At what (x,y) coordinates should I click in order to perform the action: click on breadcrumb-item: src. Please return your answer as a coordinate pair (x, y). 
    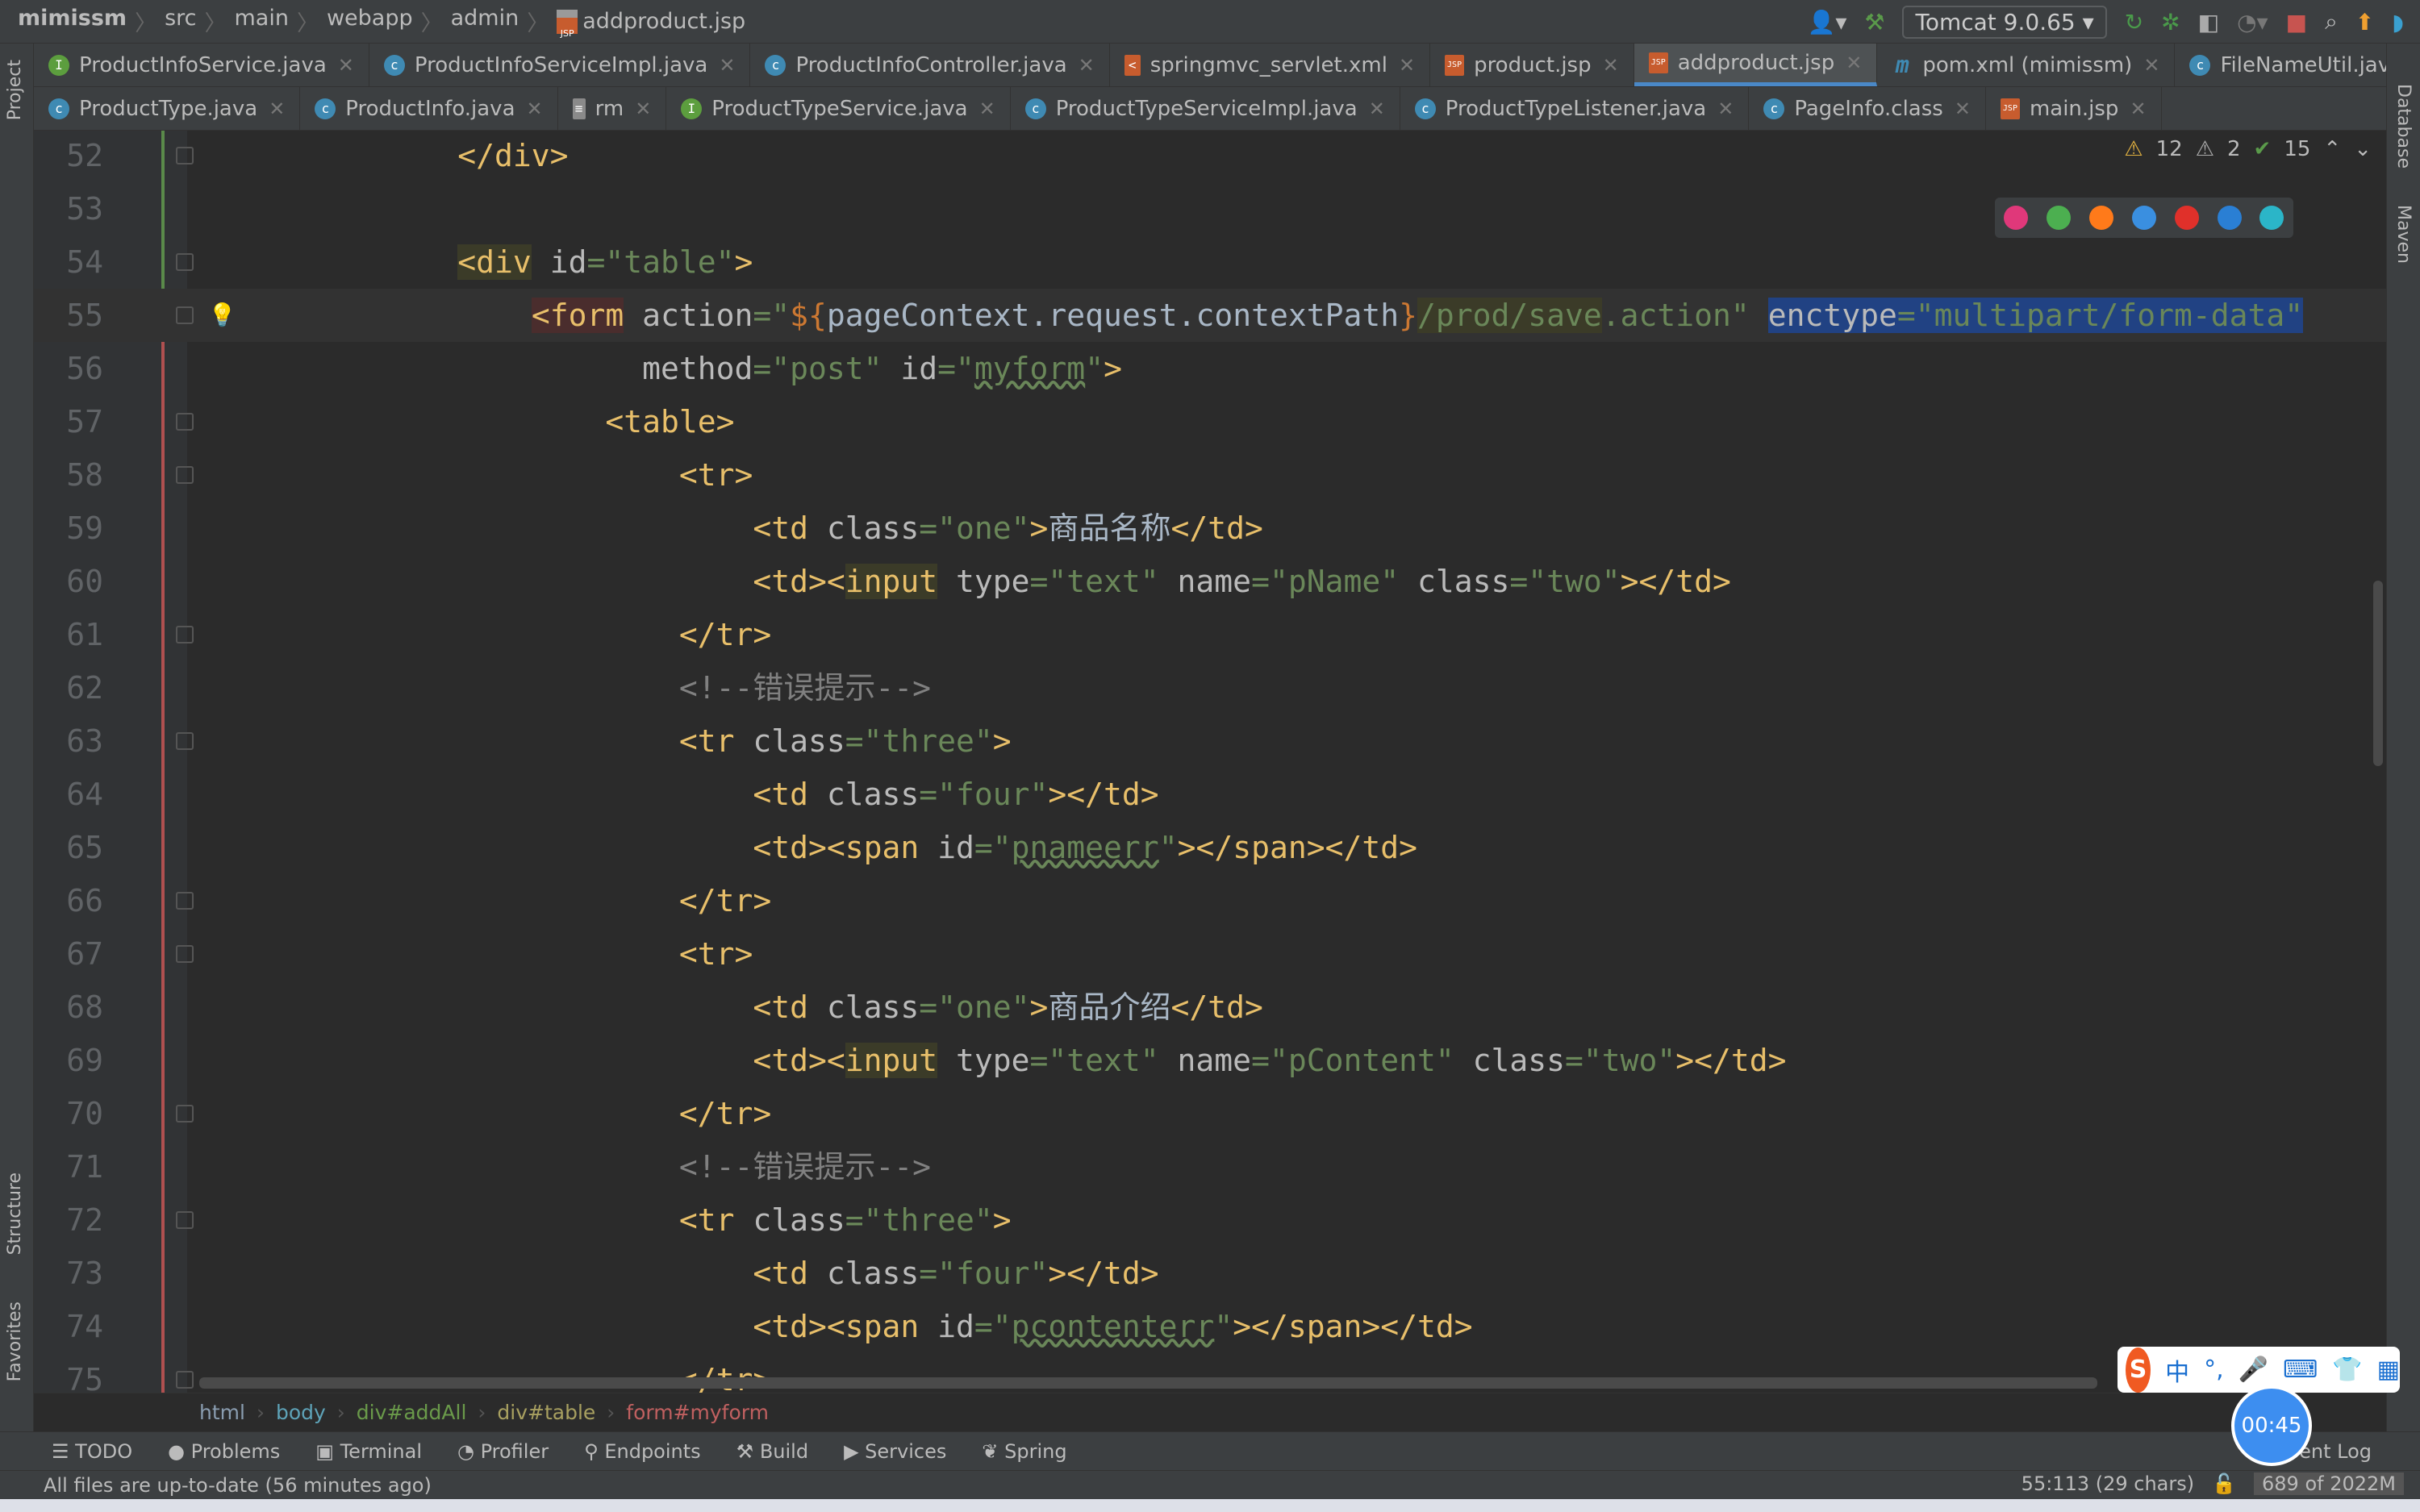
    Looking at the image, I should click on (181, 22).